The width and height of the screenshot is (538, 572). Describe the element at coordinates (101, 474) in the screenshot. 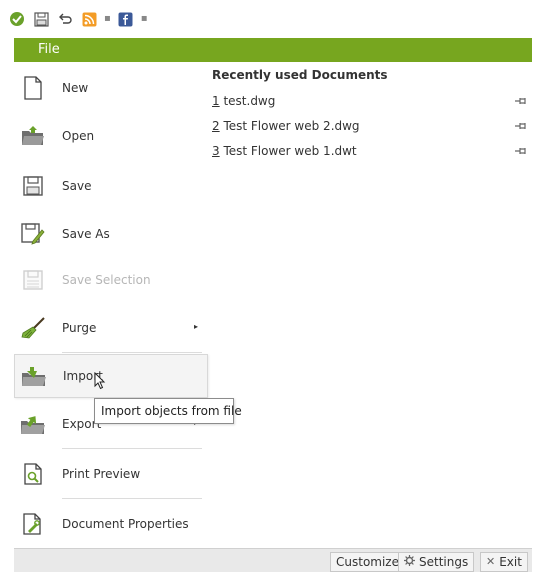

I see `menu-item-print-preview-label: Print Preview` at that location.